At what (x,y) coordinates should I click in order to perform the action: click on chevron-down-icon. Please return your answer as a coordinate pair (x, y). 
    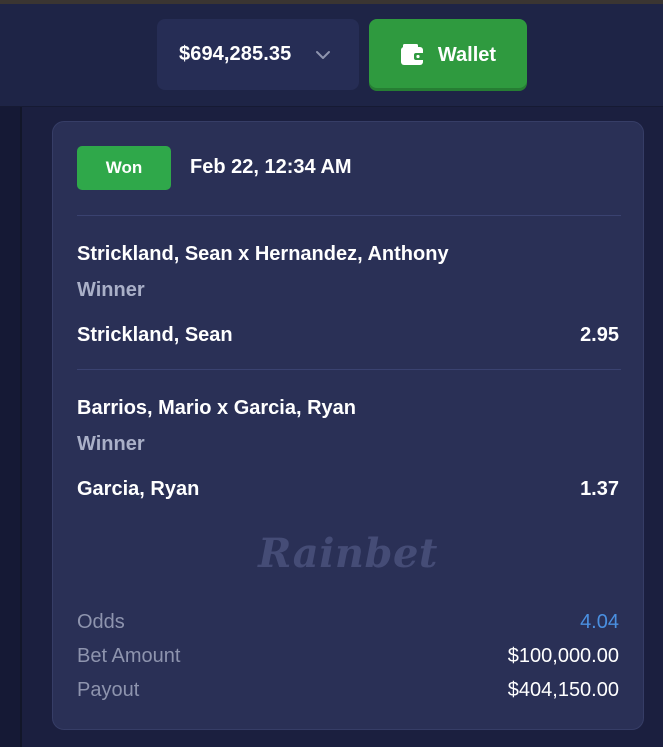
    Looking at the image, I should click on (323, 55).